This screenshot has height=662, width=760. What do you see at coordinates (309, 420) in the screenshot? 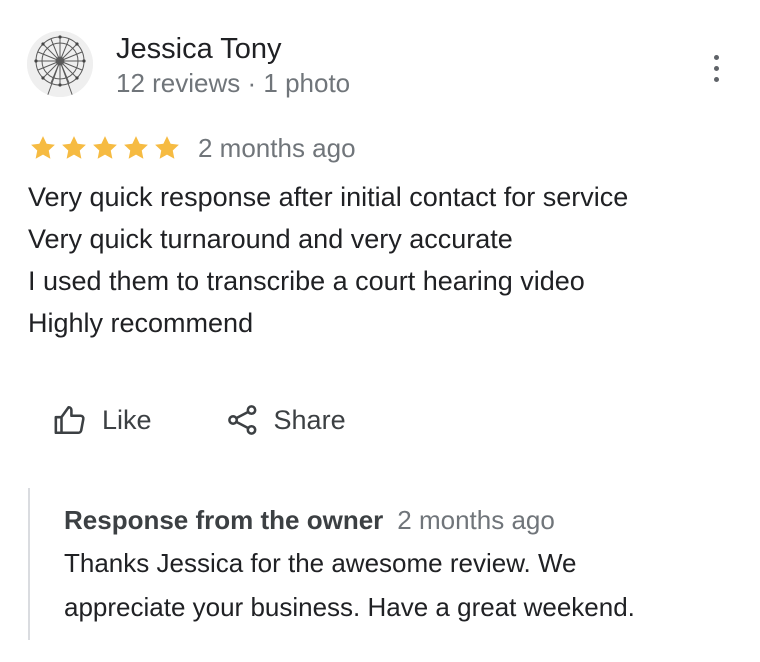
I see `share-label: Share` at bounding box center [309, 420].